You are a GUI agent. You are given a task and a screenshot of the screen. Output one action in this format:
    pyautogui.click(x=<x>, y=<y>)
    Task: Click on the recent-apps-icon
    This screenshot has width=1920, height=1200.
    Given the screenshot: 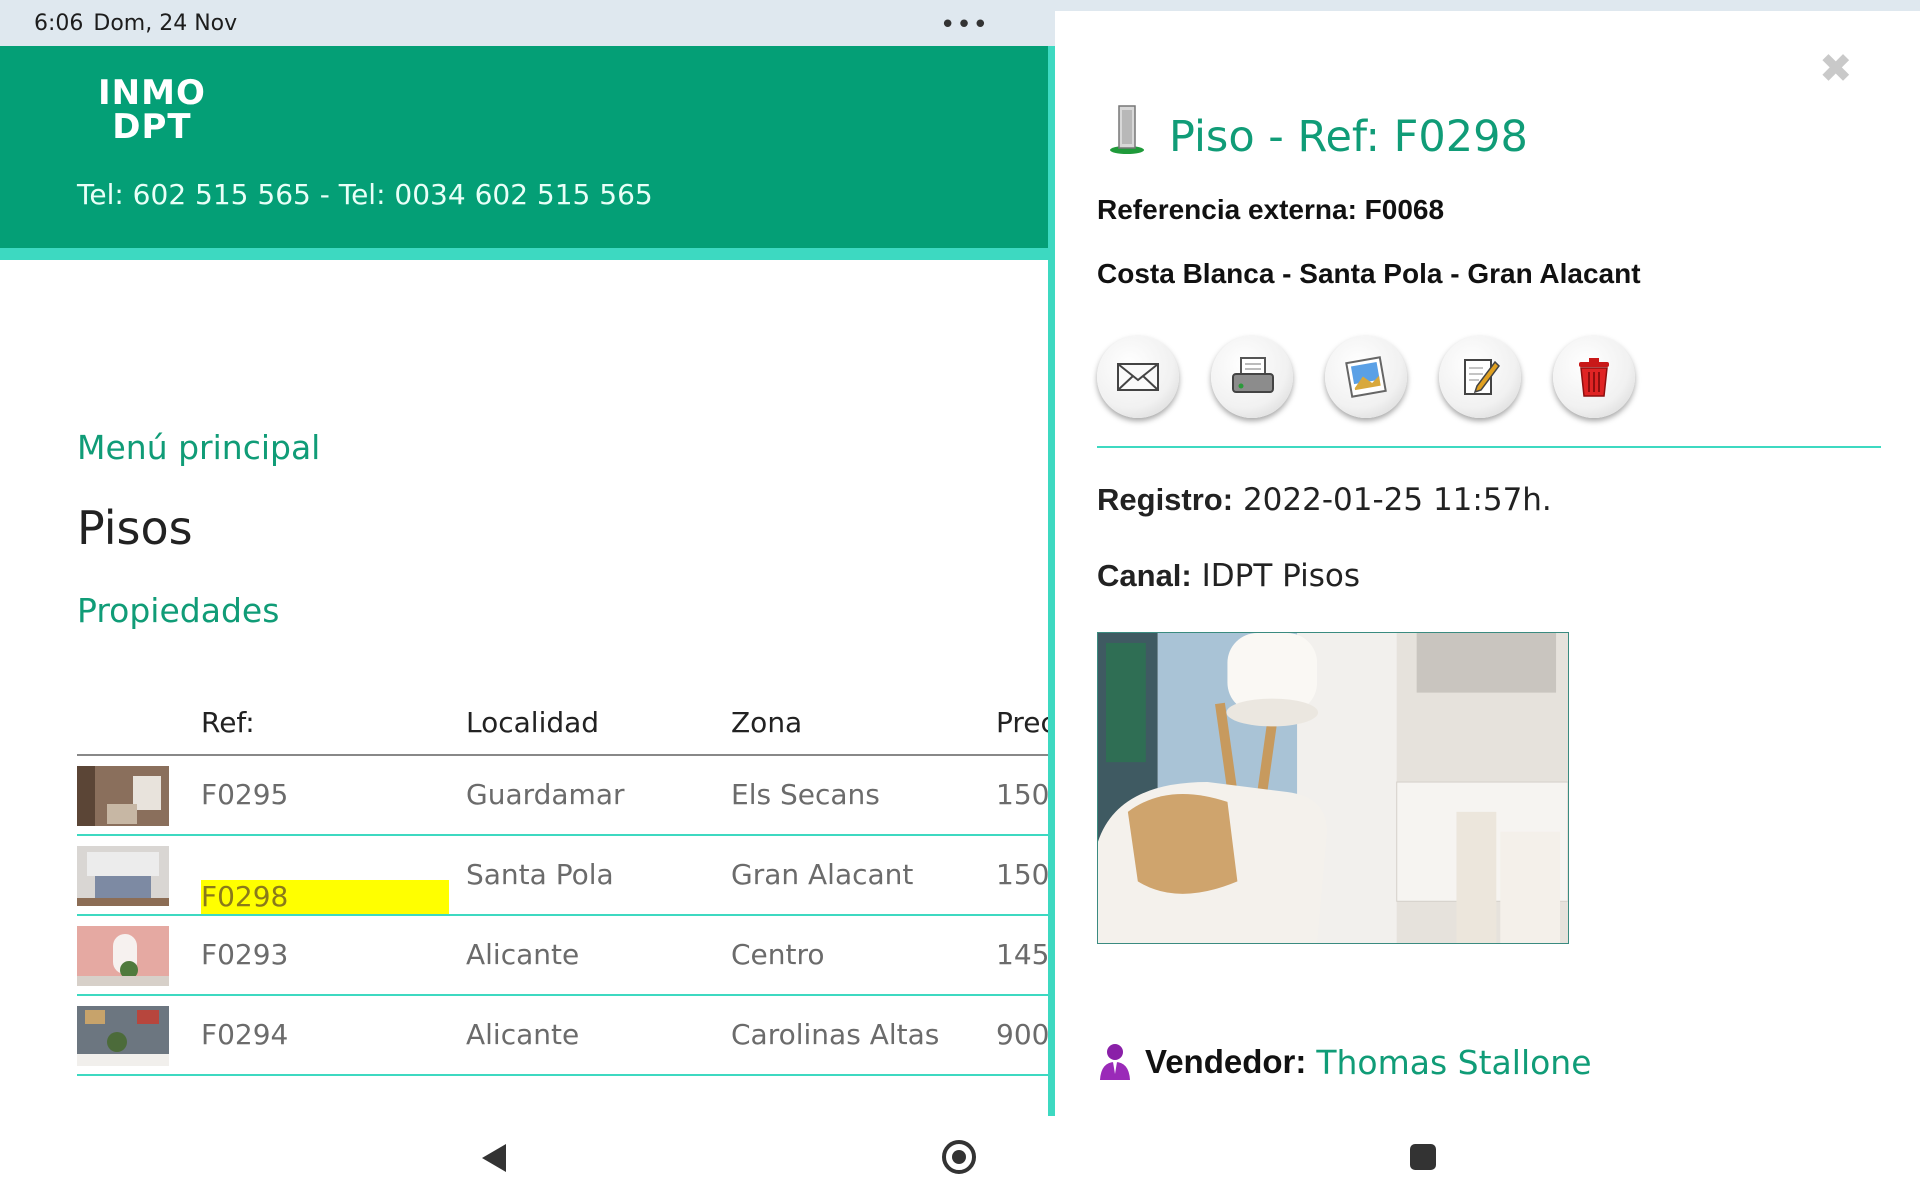 What is the action you would take?
    pyautogui.click(x=1423, y=1157)
    